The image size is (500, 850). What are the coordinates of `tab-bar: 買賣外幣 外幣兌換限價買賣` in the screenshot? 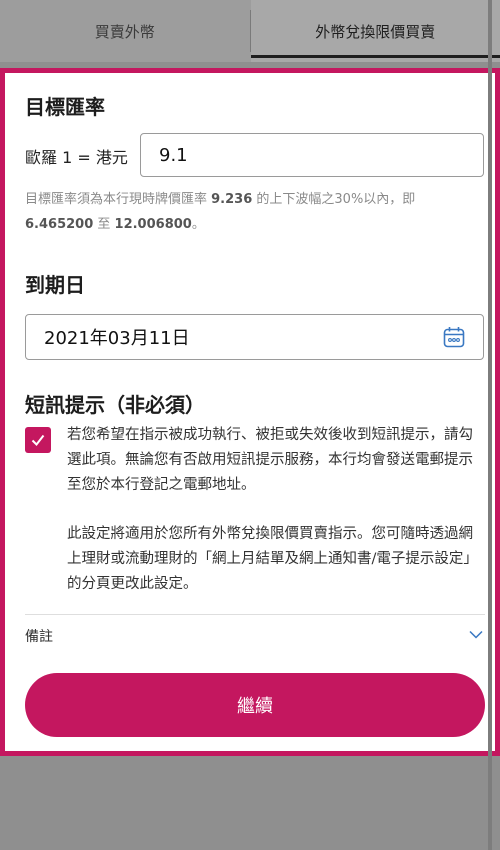 It's located at (250, 31).